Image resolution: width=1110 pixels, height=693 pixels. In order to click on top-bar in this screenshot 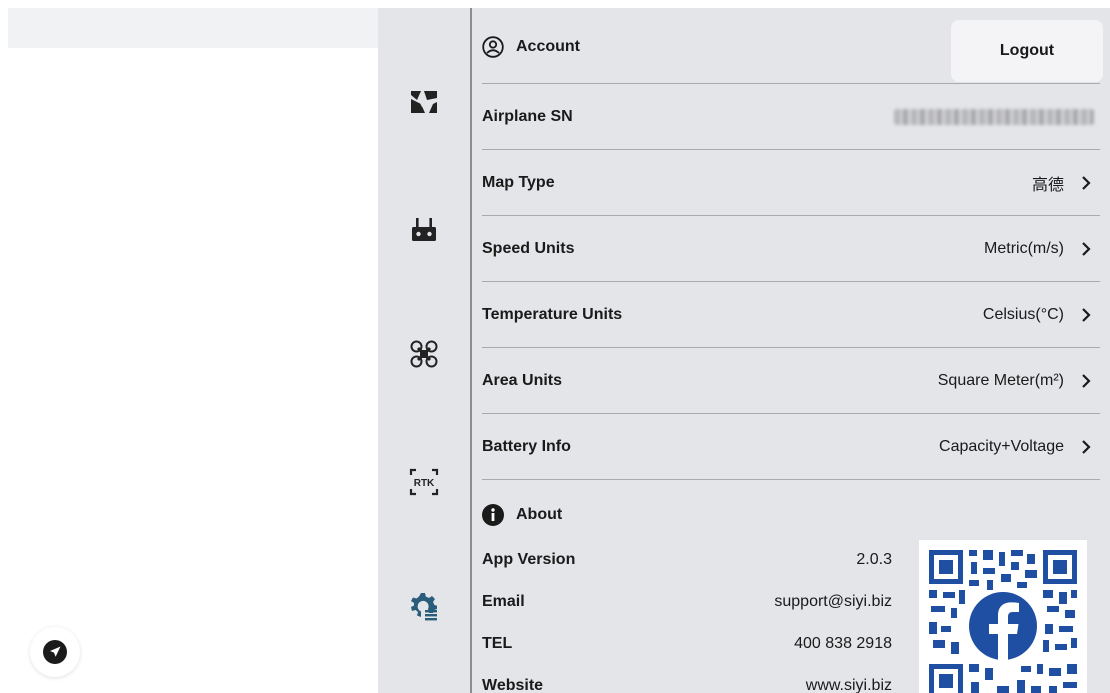, I will do `click(193, 28)`.